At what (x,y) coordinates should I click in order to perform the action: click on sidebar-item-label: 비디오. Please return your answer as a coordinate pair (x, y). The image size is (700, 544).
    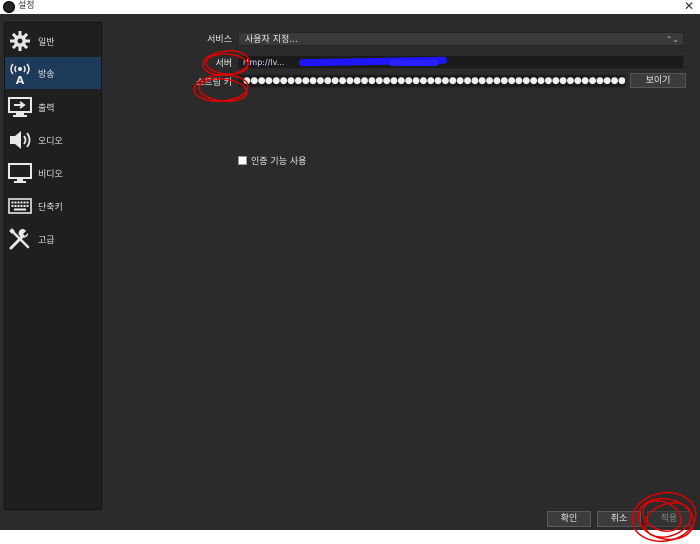
    Looking at the image, I should click on (50, 174).